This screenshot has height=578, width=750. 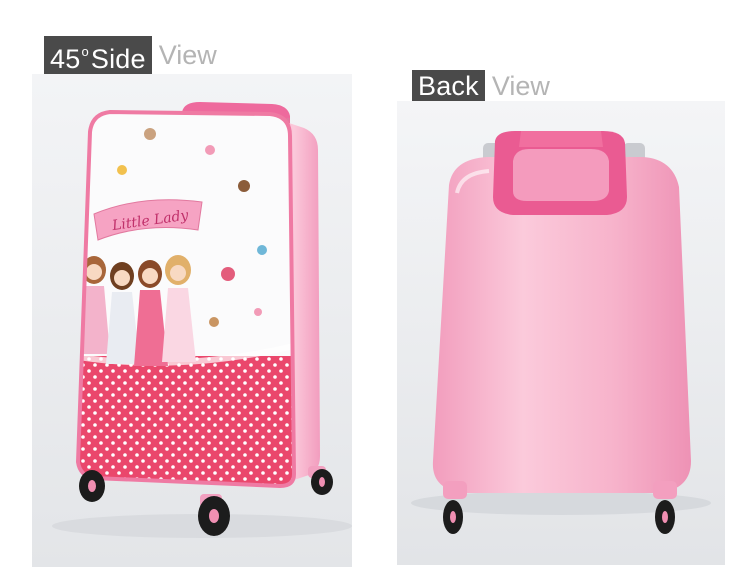 I want to click on back-view-tag: Back, so click(x=448, y=86).